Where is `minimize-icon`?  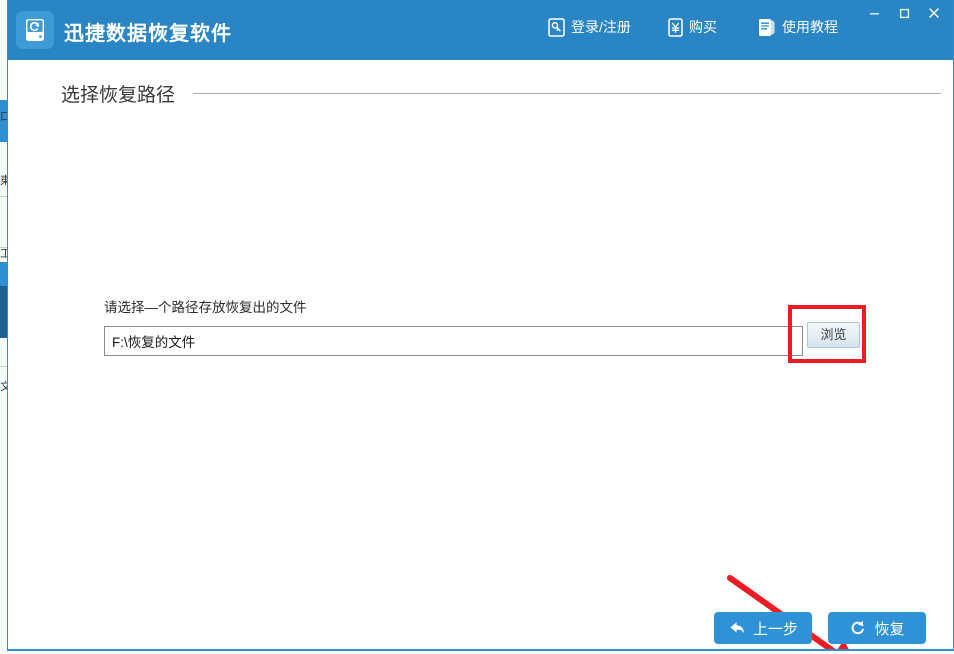
minimize-icon is located at coordinates (874, 13).